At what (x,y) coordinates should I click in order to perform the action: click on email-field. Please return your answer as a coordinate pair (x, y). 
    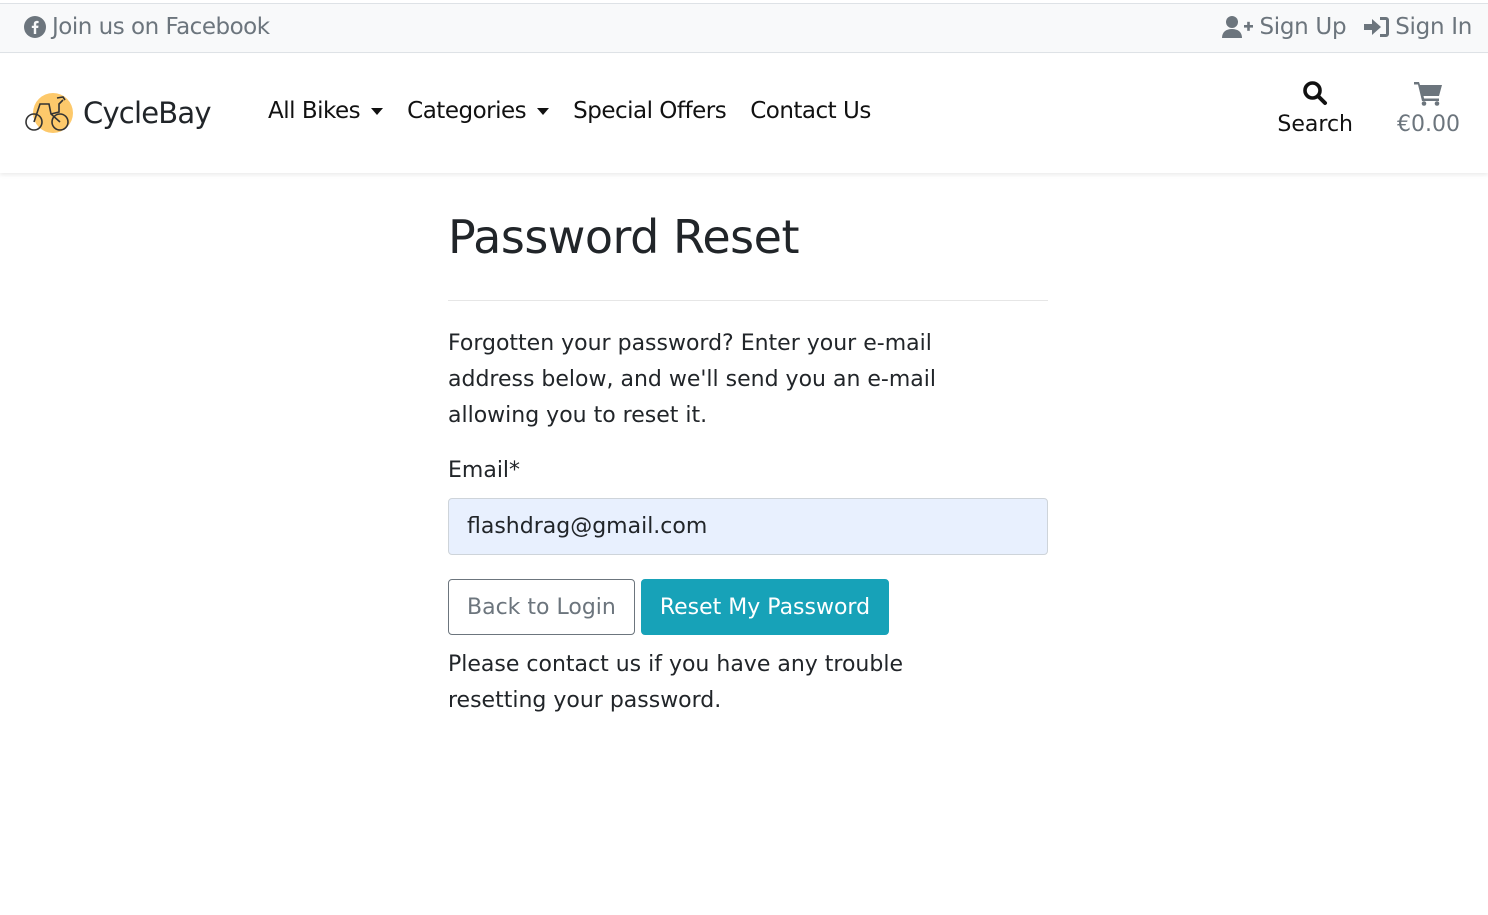
    Looking at the image, I should click on (748, 526).